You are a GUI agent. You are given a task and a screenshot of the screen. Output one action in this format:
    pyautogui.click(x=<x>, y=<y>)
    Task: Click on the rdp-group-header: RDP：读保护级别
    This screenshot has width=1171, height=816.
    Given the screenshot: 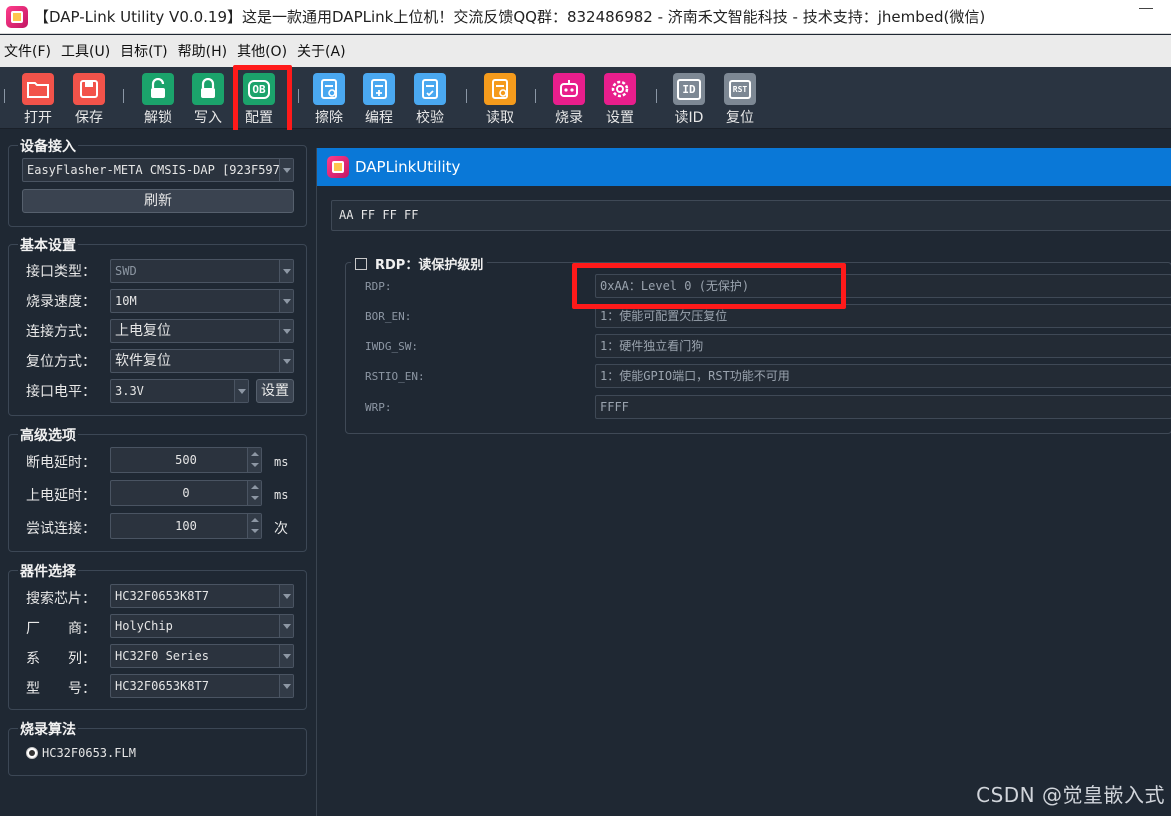 What is the action you would take?
    pyautogui.click(x=419, y=263)
    